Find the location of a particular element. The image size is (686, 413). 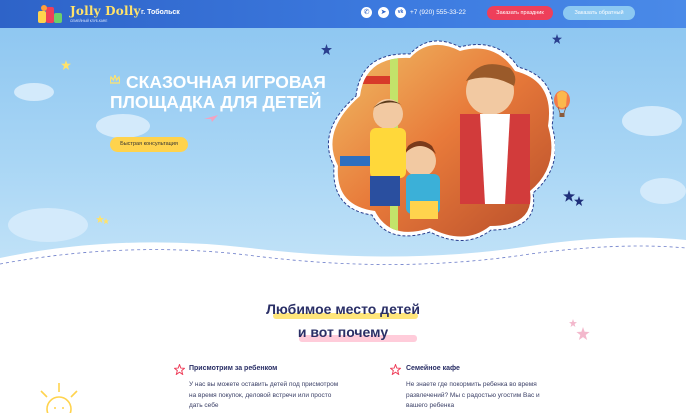

logo-icon is located at coordinates (52, 14).